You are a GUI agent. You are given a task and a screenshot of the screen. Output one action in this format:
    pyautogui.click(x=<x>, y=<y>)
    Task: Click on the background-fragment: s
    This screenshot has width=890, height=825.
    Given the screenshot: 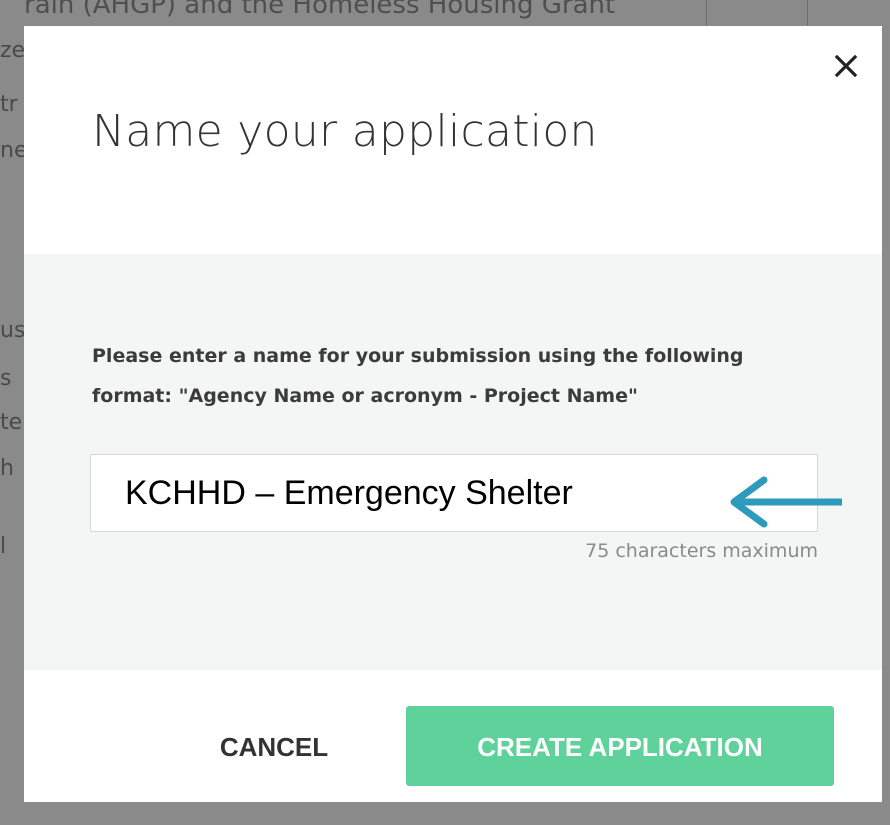 What is the action you would take?
    pyautogui.click(x=6, y=378)
    